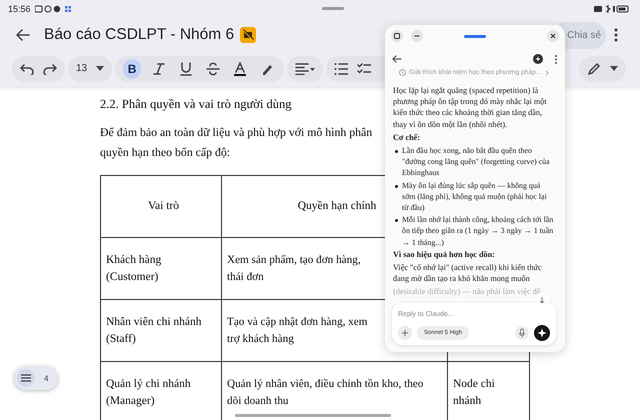  Describe the element at coordinates (470, 107) in the screenshot. I see `message-paragraph: Học lặp lại ngắt quãng (spaced repetition) là phương pháp ôn tập trong đó mày nhắc lại một kiến thức theo các khoảng thời gian tăng dần, thay vì ôn dồn một lần (nhồi nhét).` at that location.